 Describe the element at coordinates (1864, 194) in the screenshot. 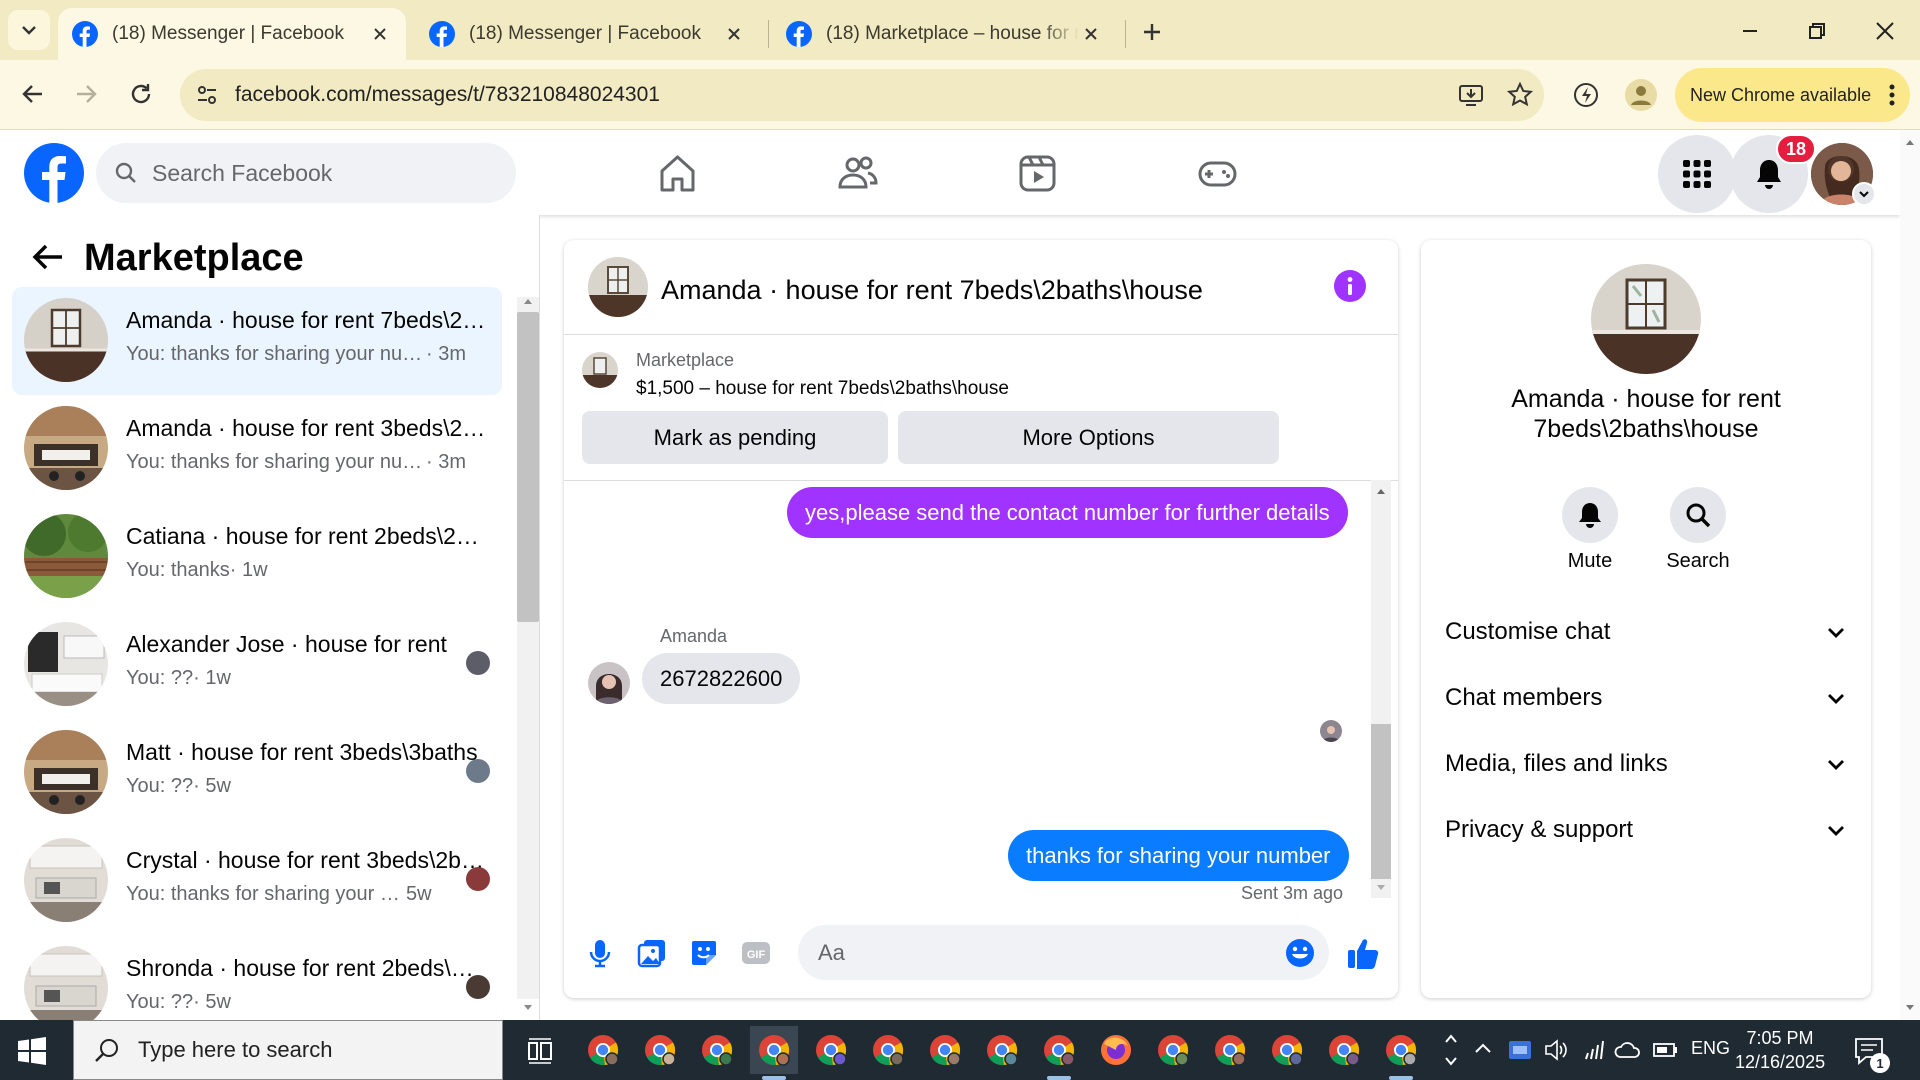

I see `account-menu-chevron` at that location.